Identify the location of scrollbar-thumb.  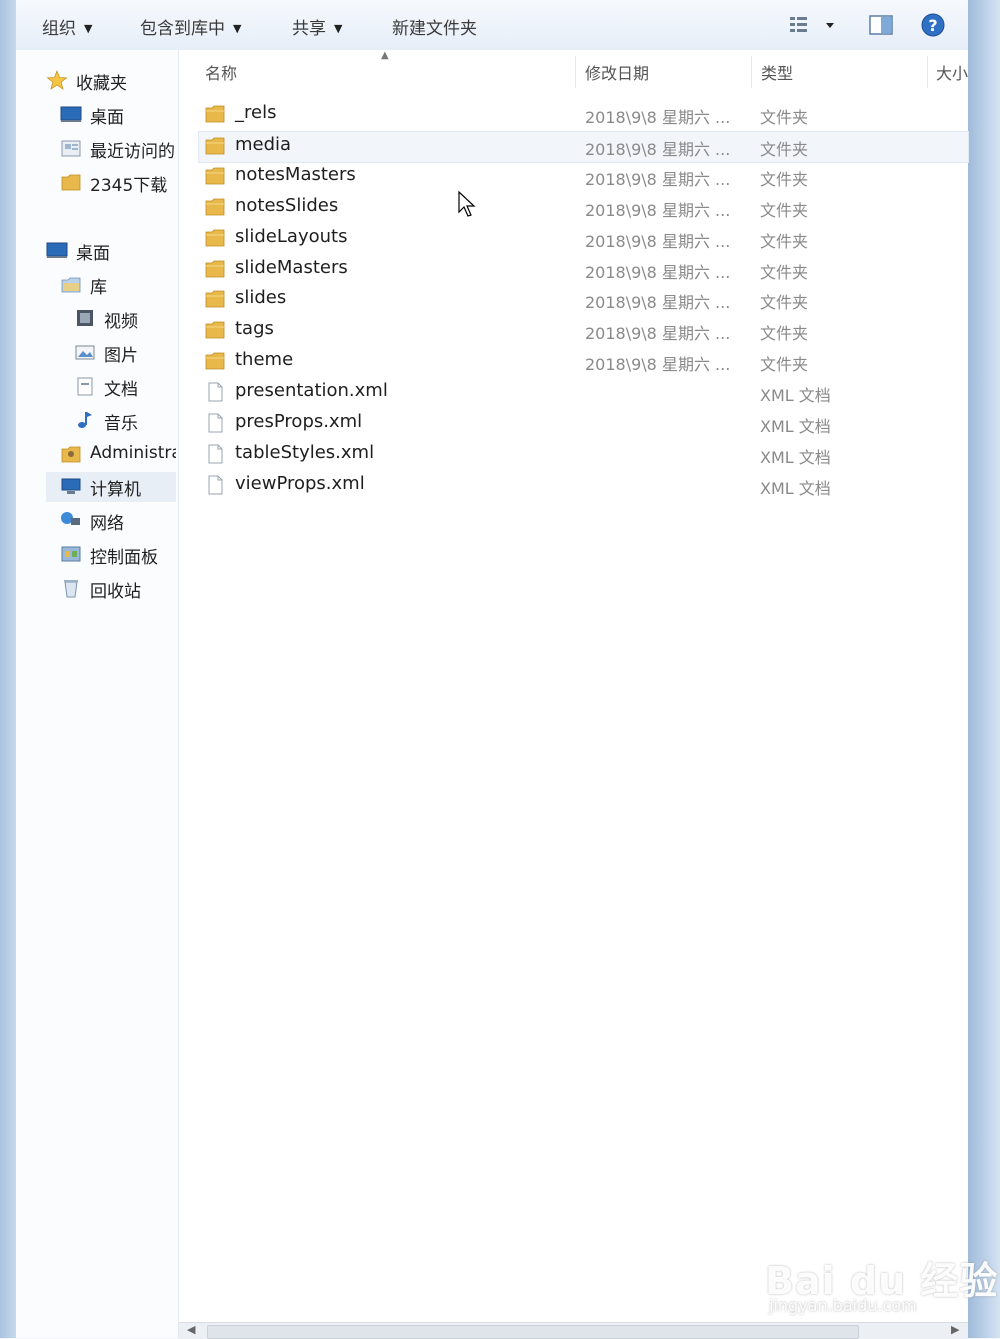
(533, 1332).